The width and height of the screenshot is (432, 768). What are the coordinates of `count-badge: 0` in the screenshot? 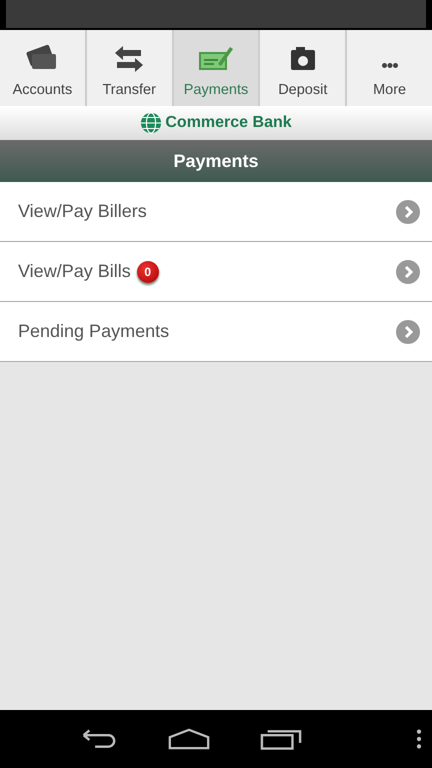 It's located at (147, 271).